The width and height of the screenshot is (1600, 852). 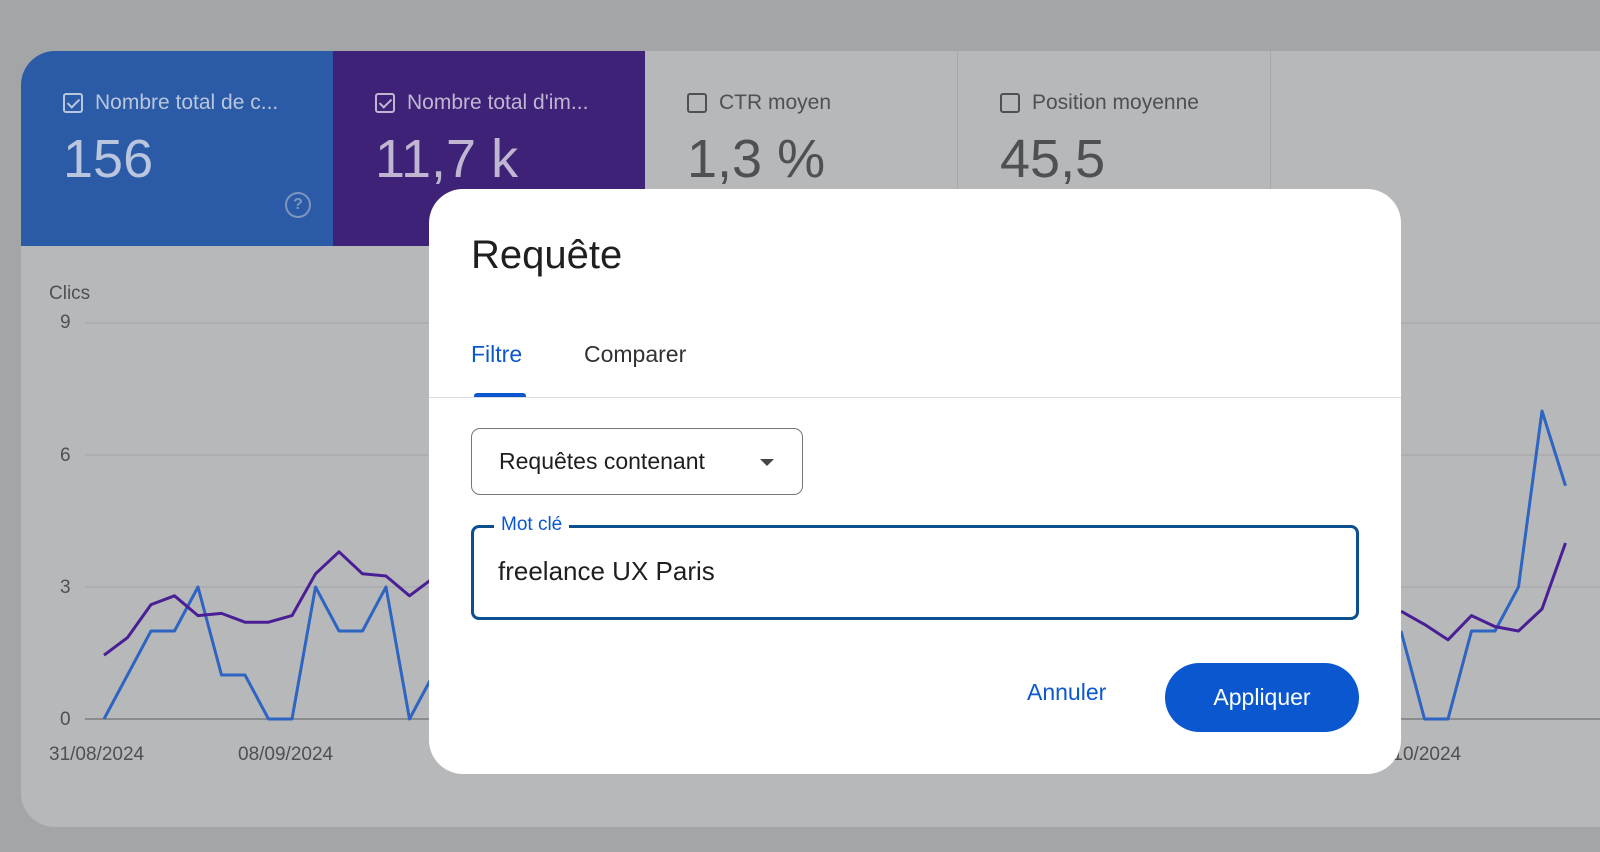 I want to click on dialog-title: Requête, so click(x=547, y=255).